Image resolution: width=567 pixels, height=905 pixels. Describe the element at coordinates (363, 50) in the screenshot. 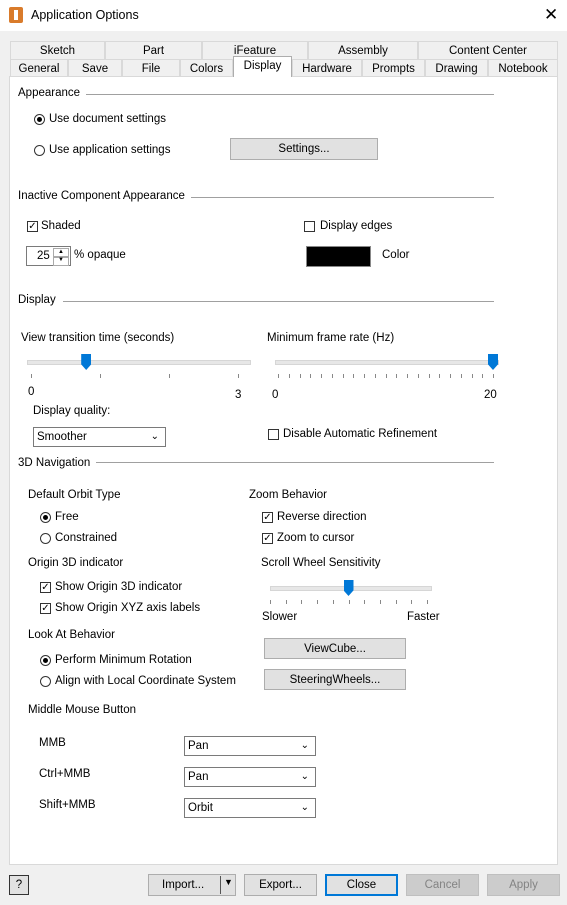

I see `tab-assembly: Assembly` at that location.